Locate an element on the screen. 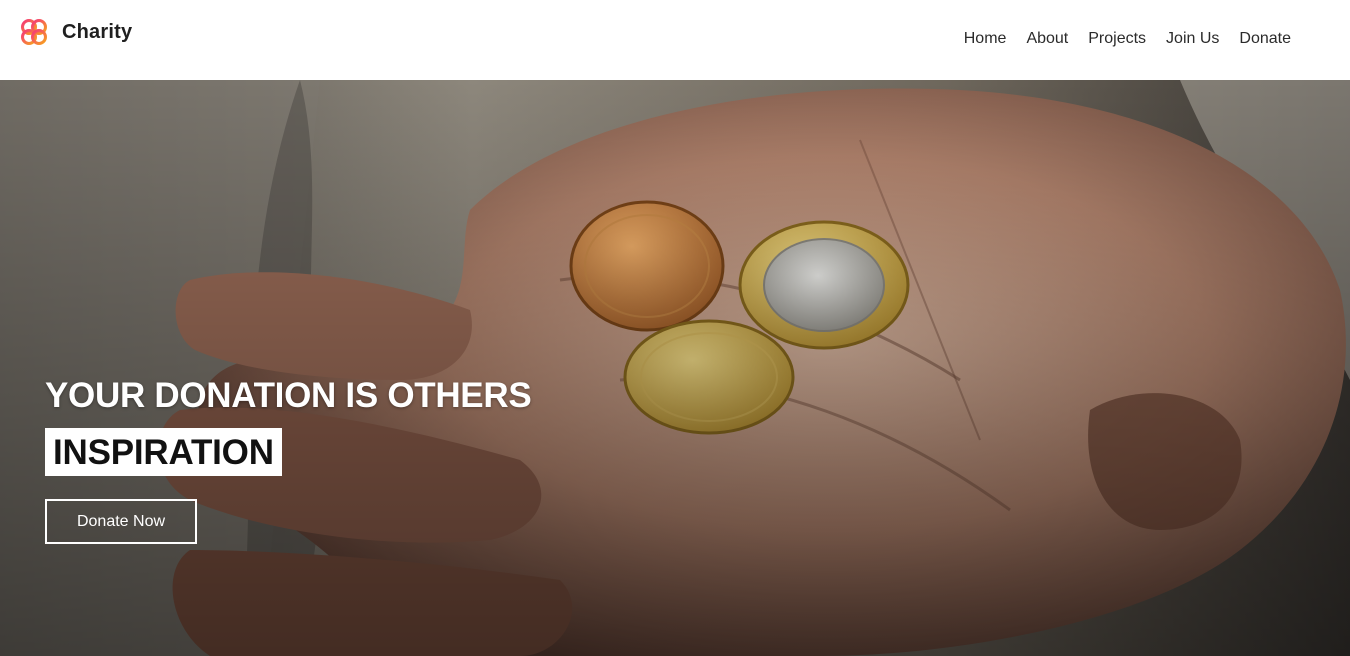 The image size is (1350, 656). nav-link-about: About is located at coordinates (1047, 39).